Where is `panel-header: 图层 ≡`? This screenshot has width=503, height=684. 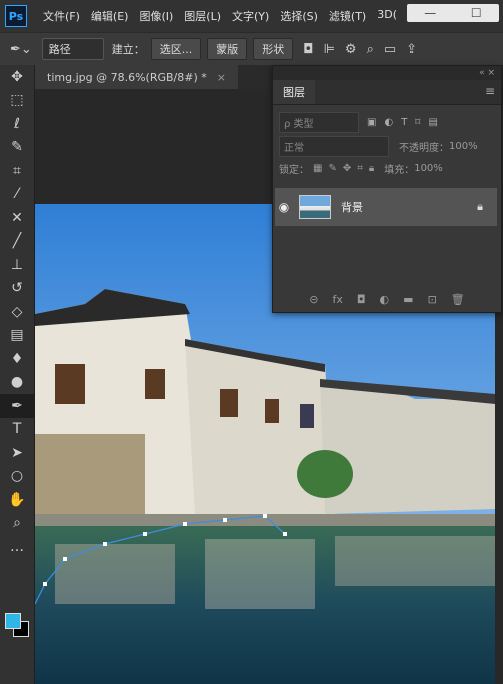 panel-header: 图层 ≡ is located at coordinates (387, 92).